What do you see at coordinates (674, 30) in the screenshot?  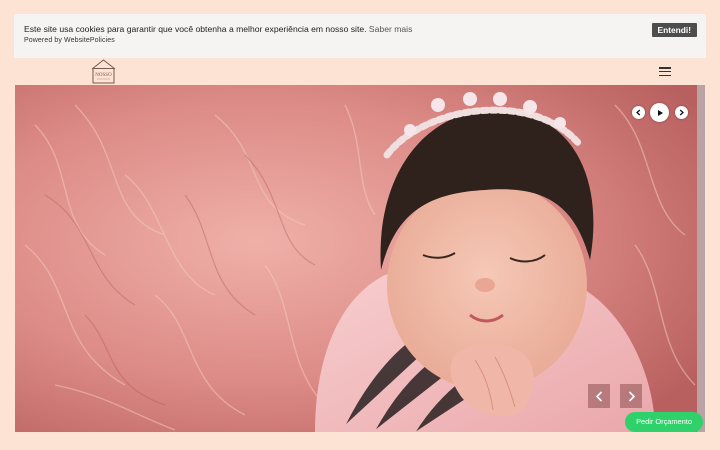 I see `accept-cookies-button: Entendi!` at bounding box center [674, 30].